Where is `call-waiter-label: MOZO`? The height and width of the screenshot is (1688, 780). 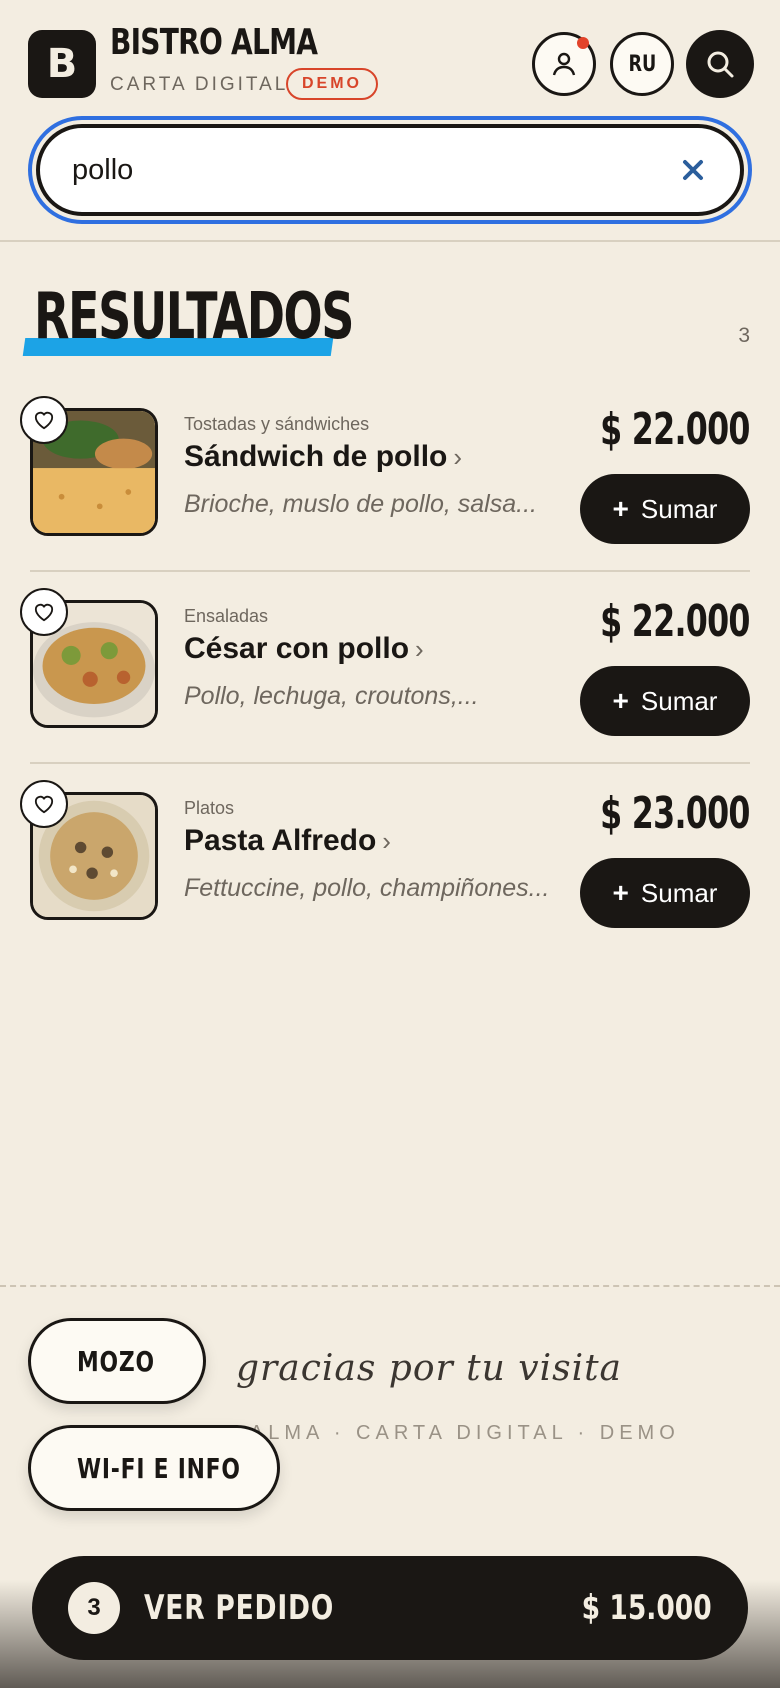 call-waiter-label: MOZO is located at coordinates (116, 1361).